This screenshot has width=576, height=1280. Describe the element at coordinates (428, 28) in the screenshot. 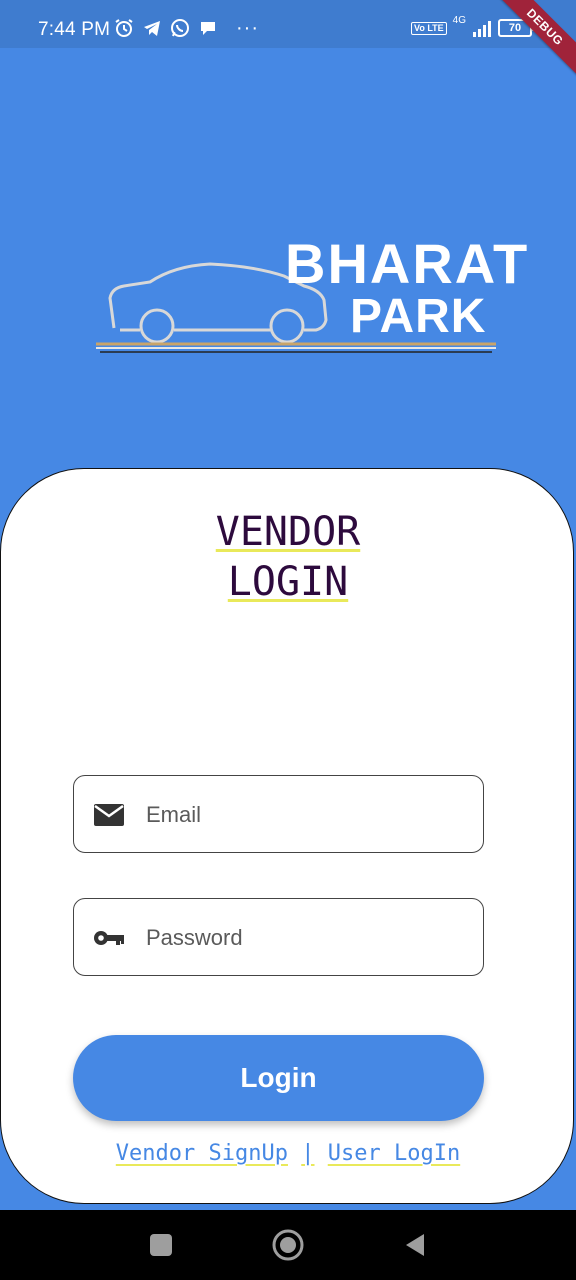

I see `volte-badge: Vo LTE` at that location.